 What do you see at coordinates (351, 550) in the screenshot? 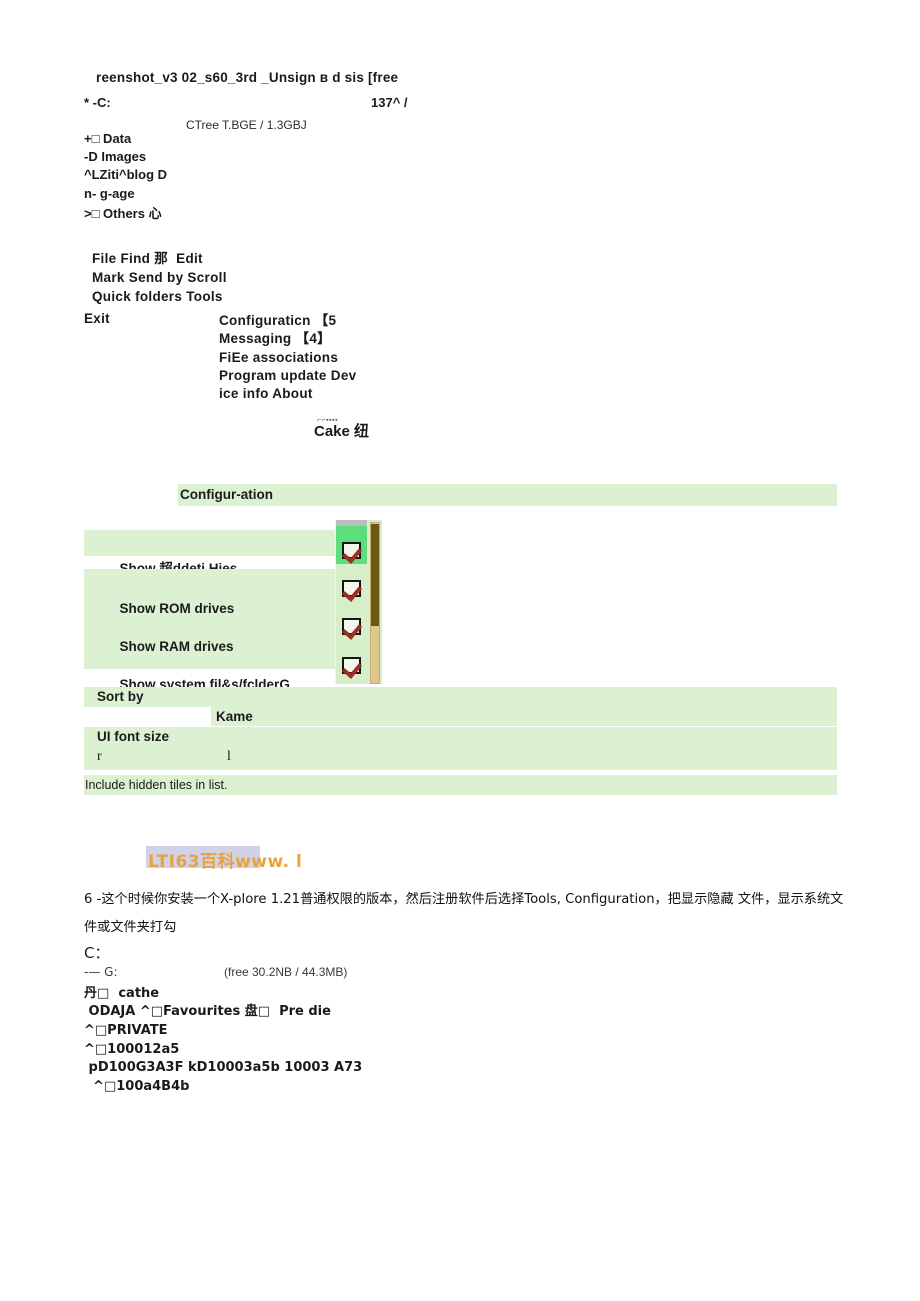
I see `checkbox-show-hidden-files` at bounding box center [351, 550].